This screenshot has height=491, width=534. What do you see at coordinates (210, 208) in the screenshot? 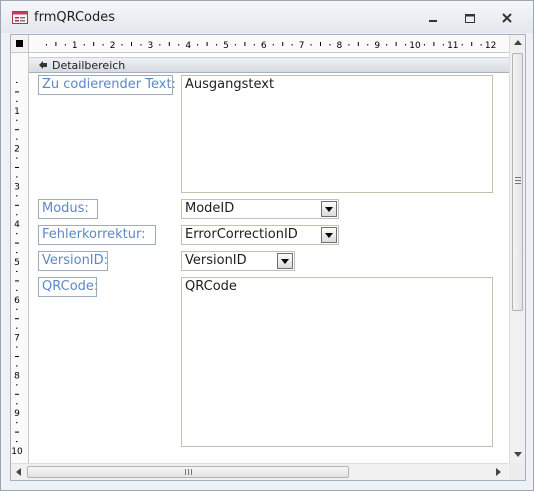
I see `combobox-modeid-value: ModeID` at bounding box center [210, 208].